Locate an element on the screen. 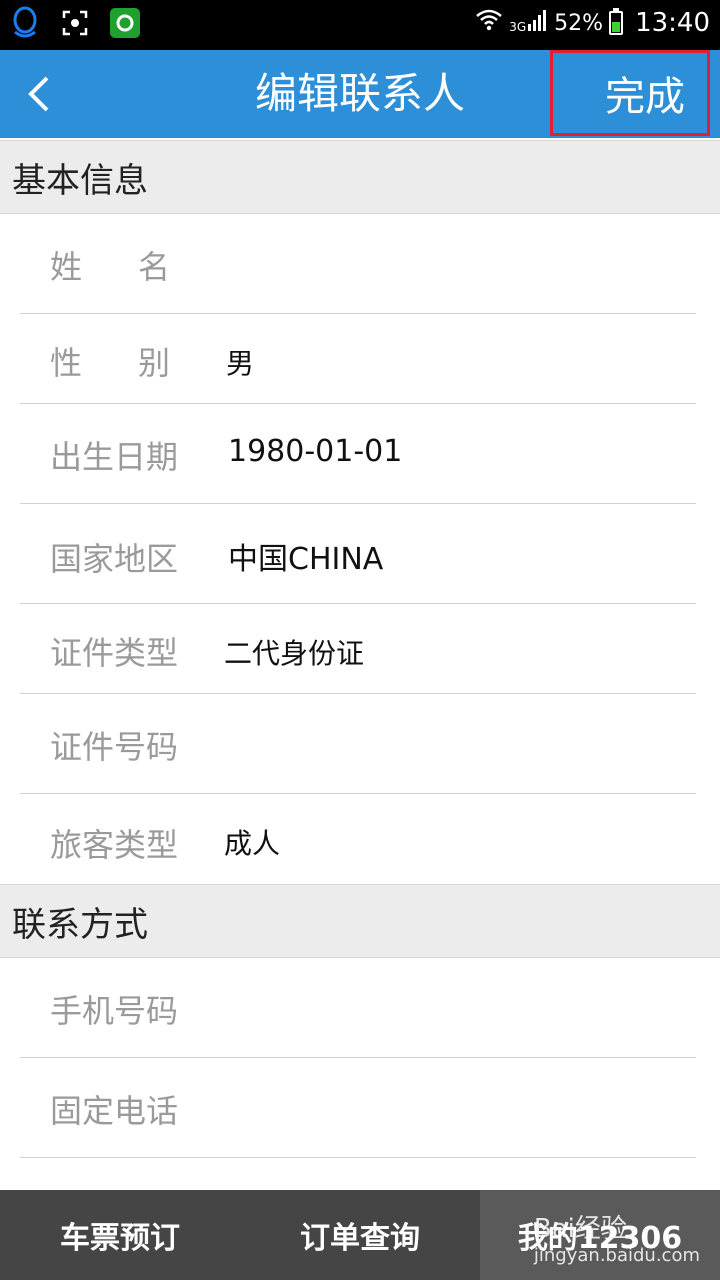  id-number-row: 证件号码 is located at coordinates (358, 744).